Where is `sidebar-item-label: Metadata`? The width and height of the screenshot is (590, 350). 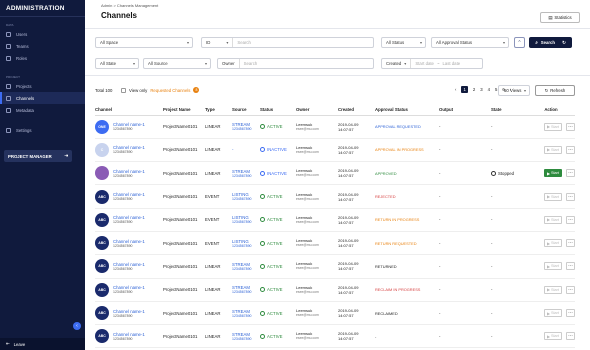
sidebar-item-label: Metadata is located at coordinates (25, 110).